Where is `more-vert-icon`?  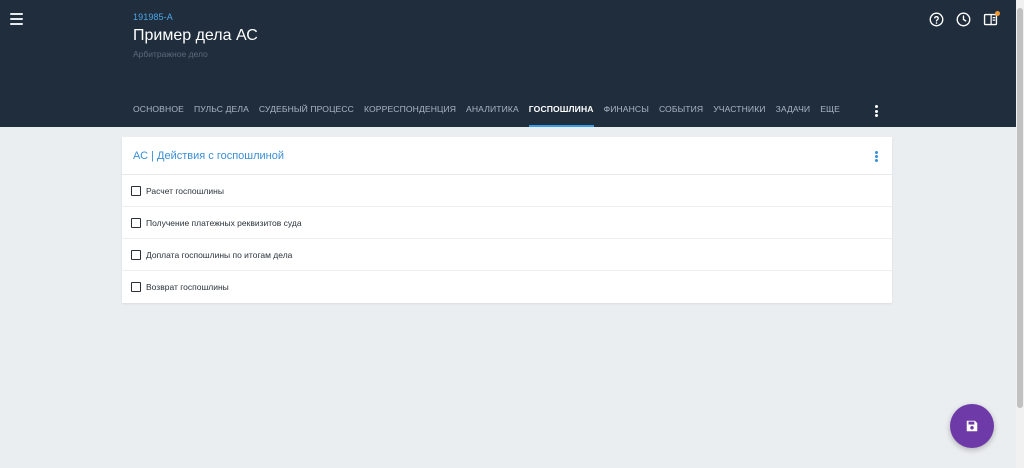
more-vert-icon is located at coordinates (876, 111).